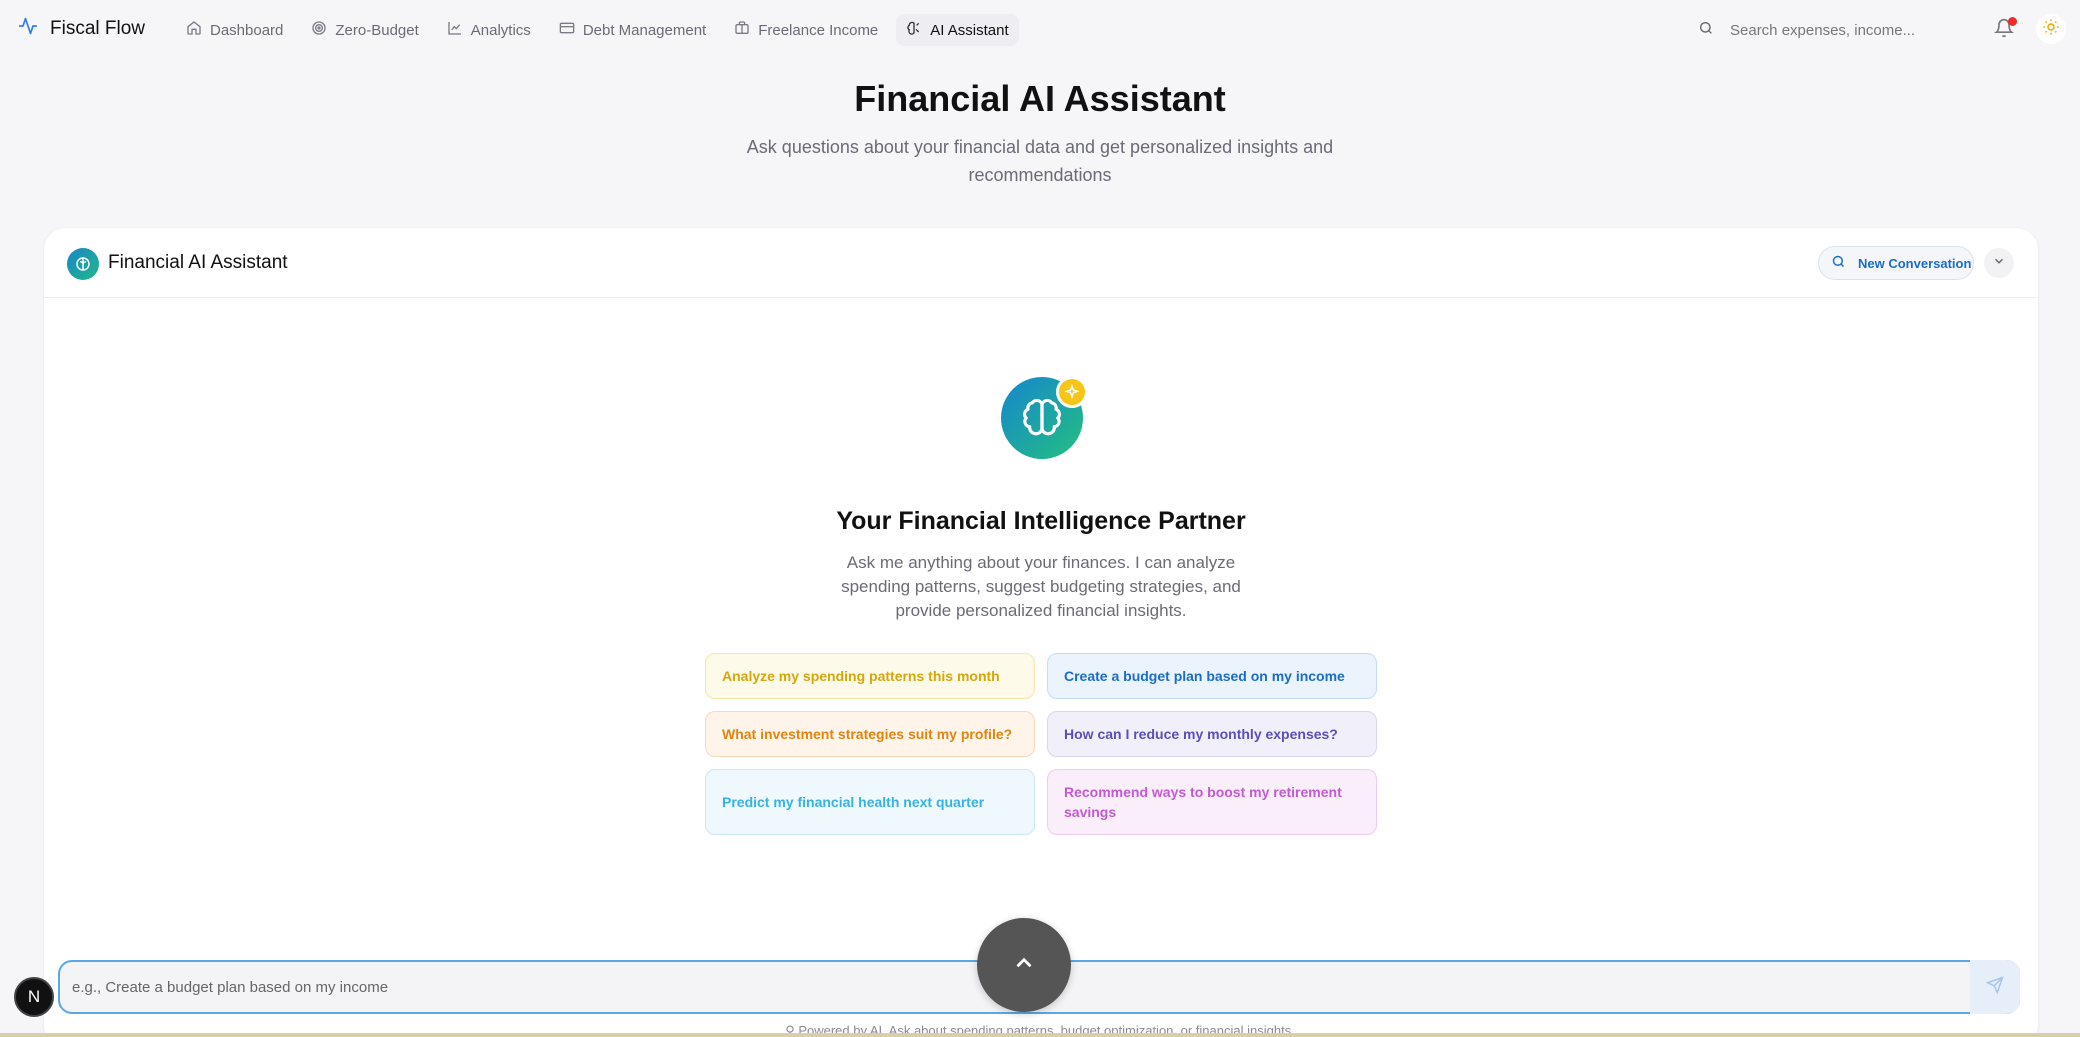  Describe the element at coordinates (969, 30) in the screenshot. I see `nav-item-label: AI Assistant` at that location.